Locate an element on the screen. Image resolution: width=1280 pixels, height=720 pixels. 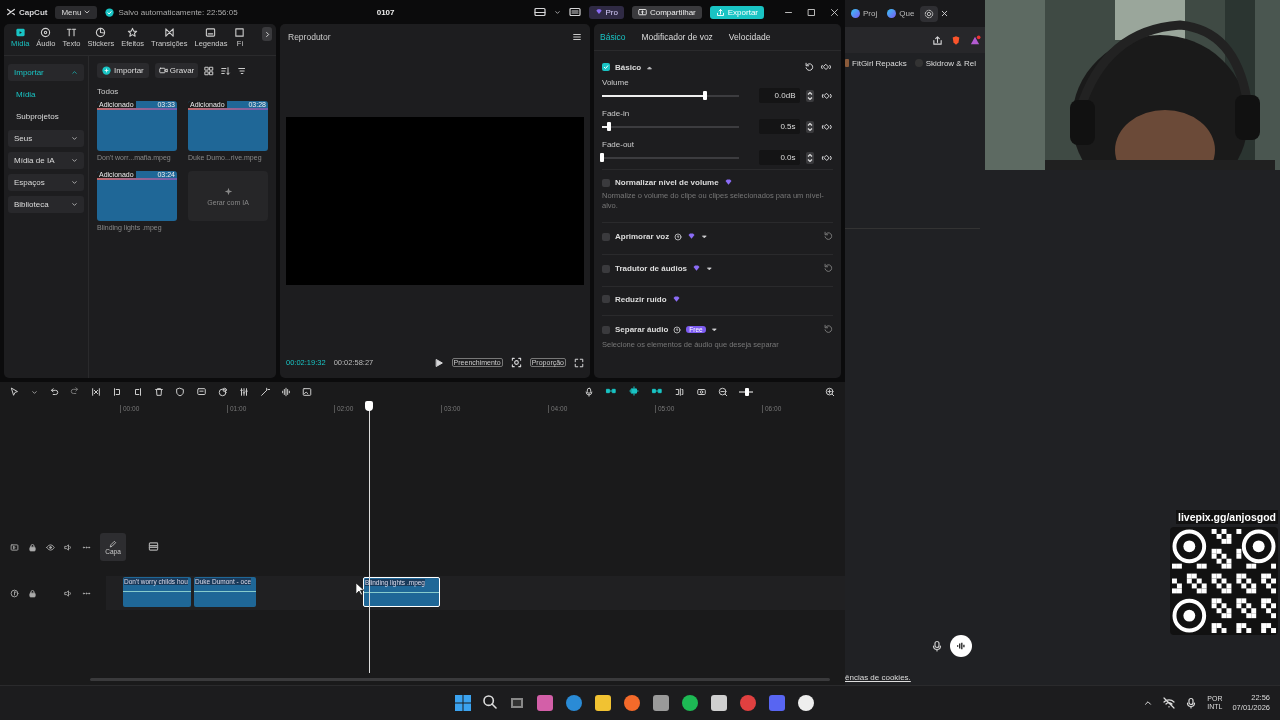
magic-wand-icon is located at coordinates (265, 392).